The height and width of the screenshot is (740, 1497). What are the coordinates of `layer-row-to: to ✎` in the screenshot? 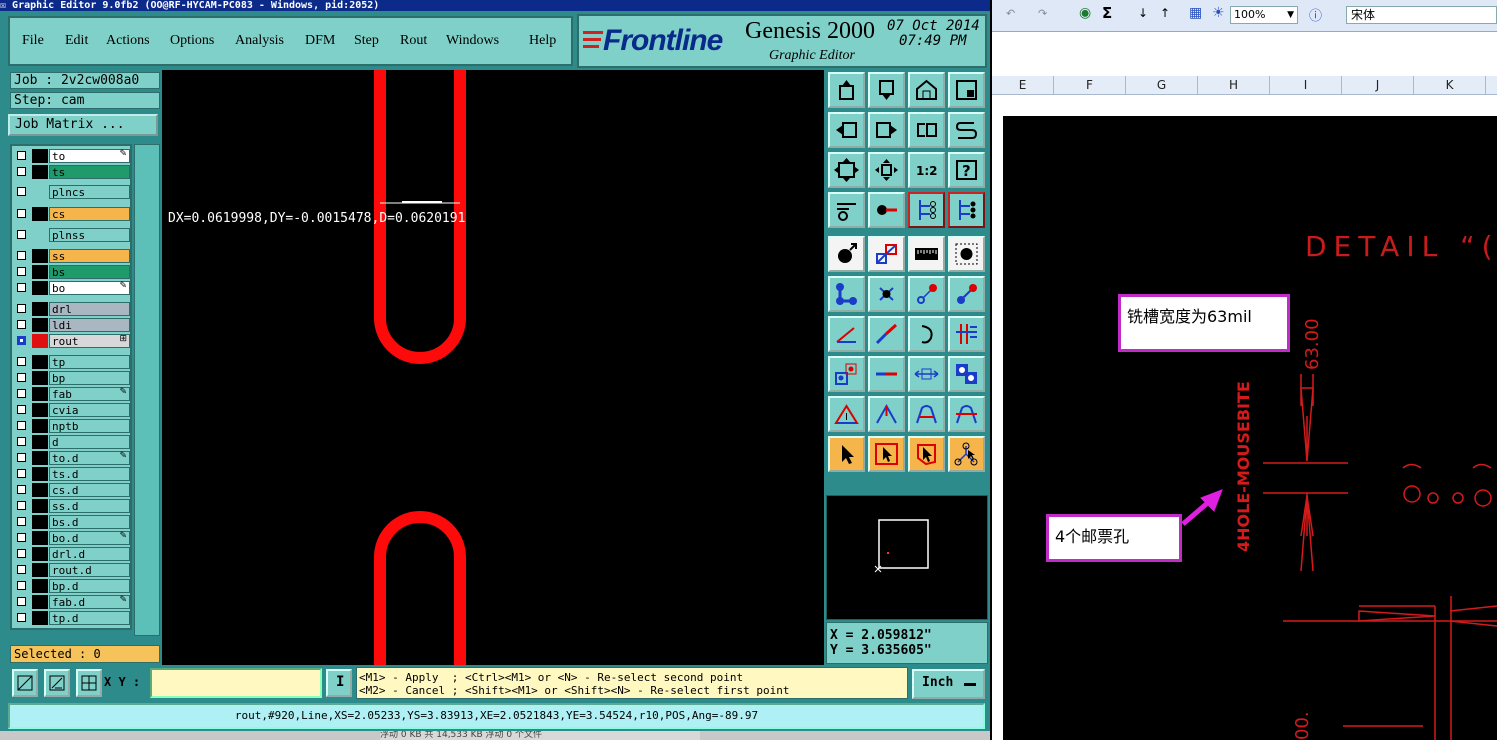 It's located at (71, 156).